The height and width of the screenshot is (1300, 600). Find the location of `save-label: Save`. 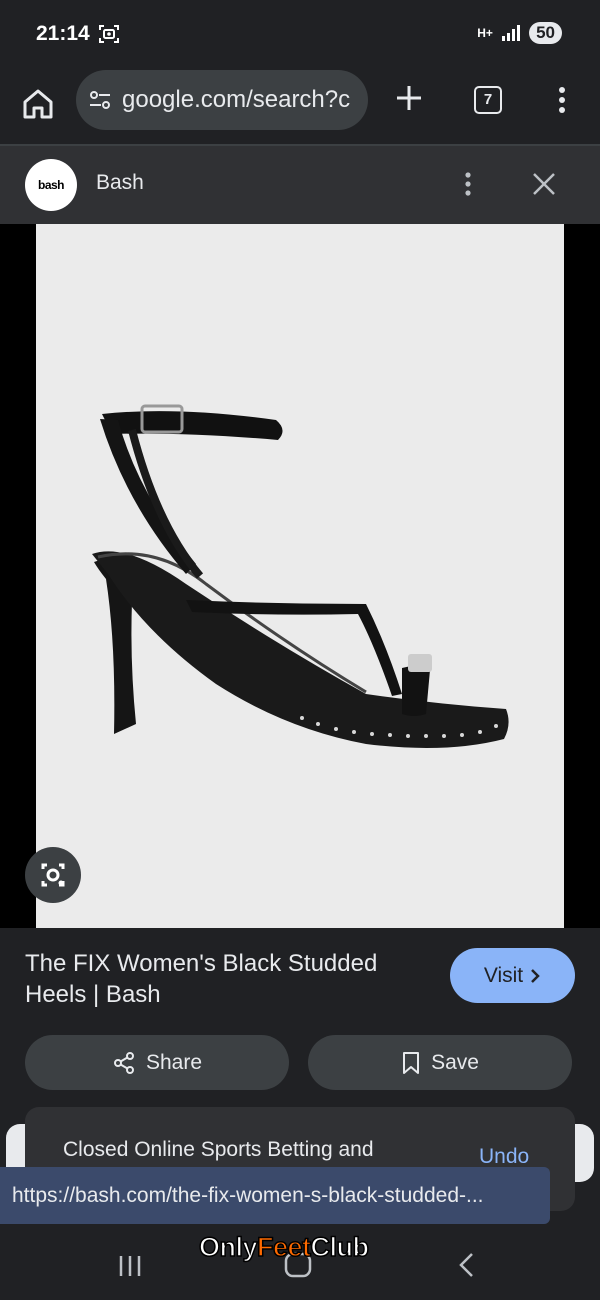

save-label: Save is located at coordinates (455, 1062).